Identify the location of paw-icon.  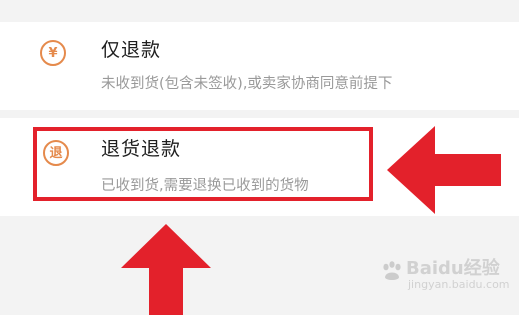
(392, 270).